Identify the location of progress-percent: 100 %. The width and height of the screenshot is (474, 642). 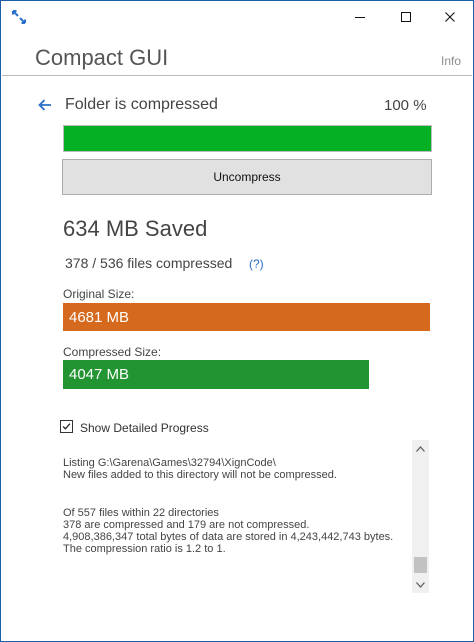
(405, 105).